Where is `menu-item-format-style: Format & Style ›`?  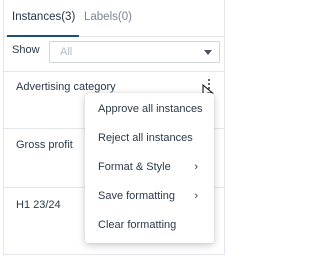
menu-item-format-style: Format & Style › is located at coordinates (149, 167).